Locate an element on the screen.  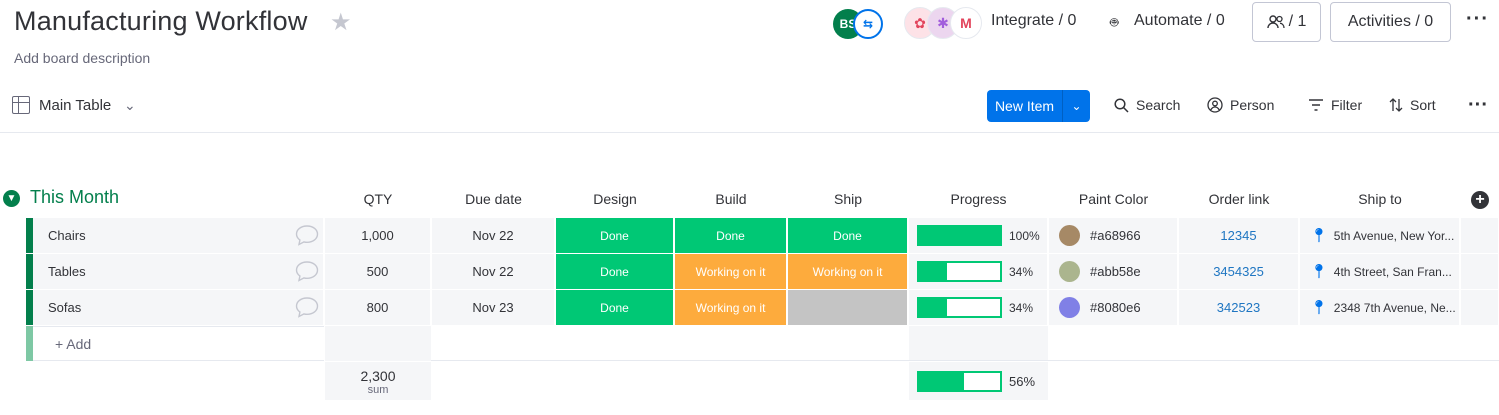
ship-status-cell is located at coordinates (848, 307).